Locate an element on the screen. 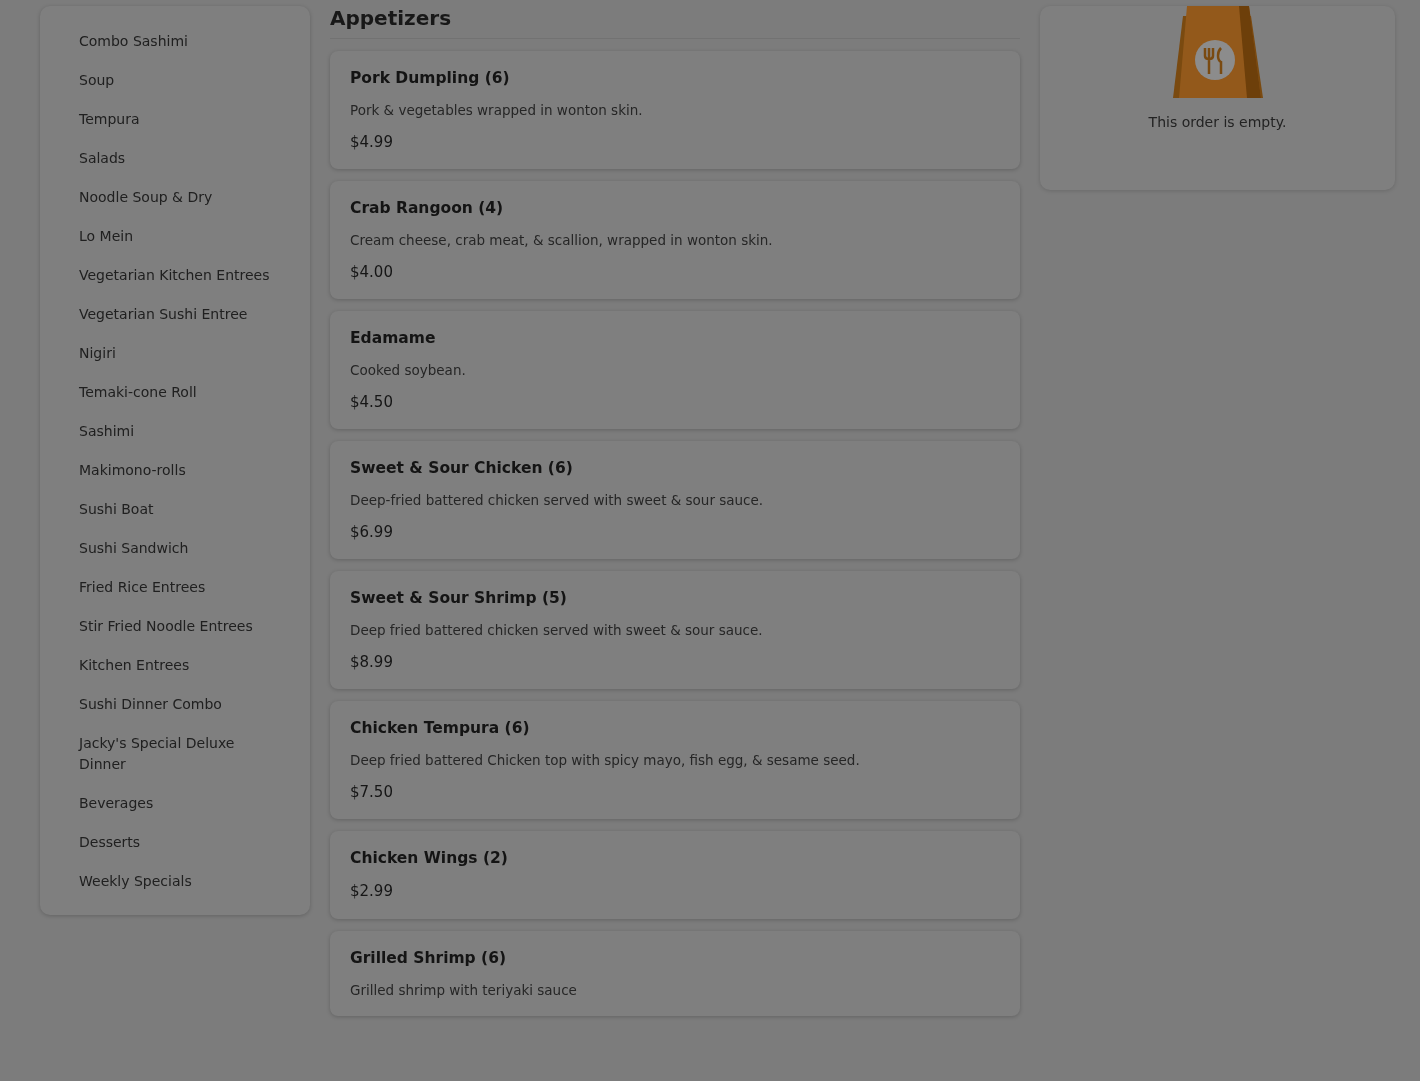  item-price: $6.99 is located at coordinates (372, 532).